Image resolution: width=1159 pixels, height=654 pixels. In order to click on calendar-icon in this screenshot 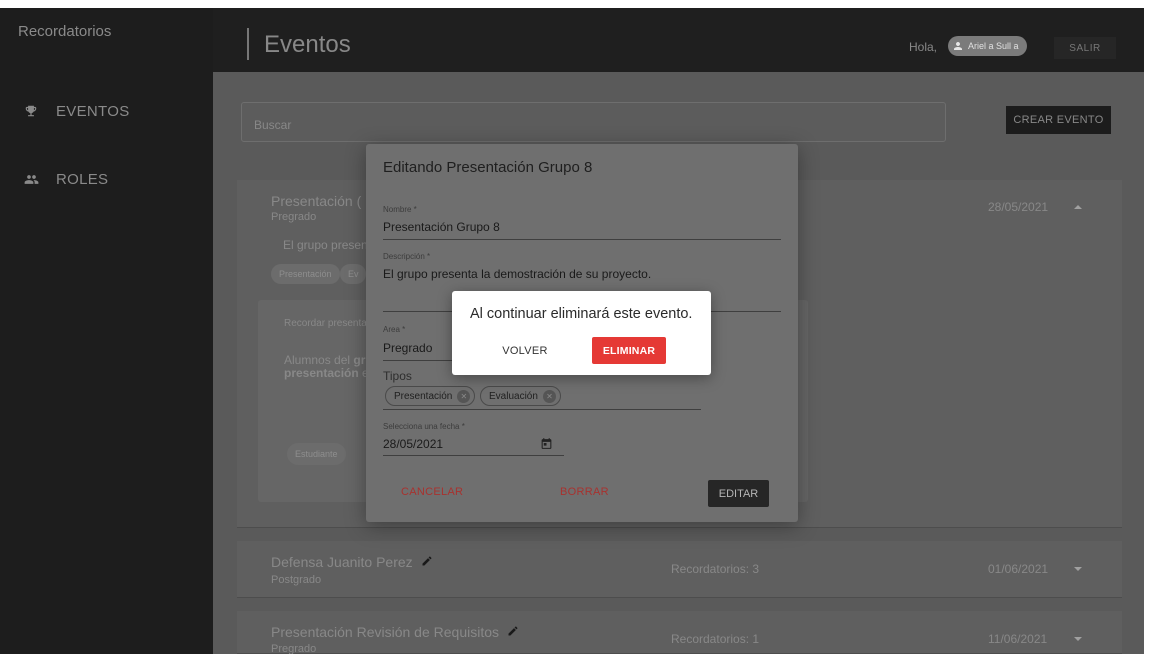, I will do `click(546, 443)`.